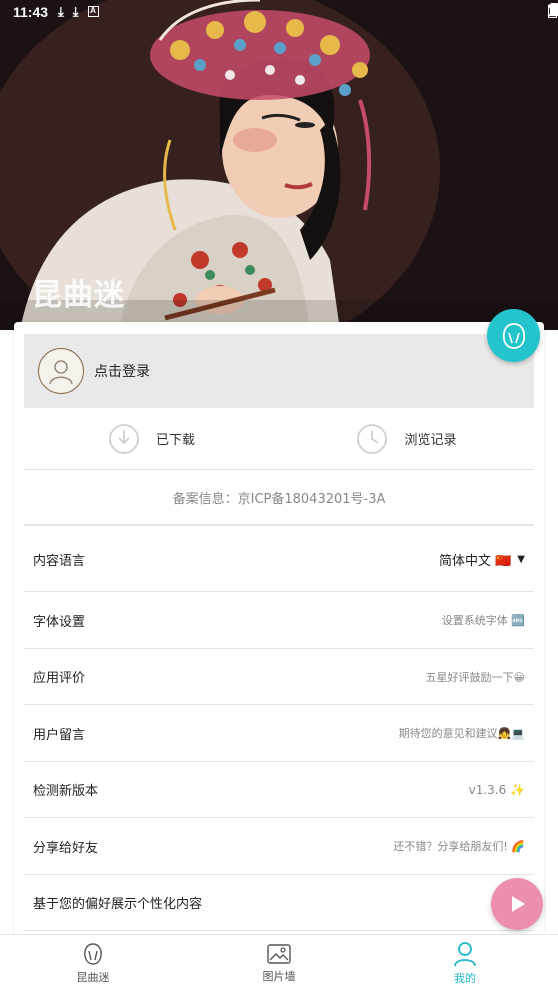 The width and height of the screenshot is (558, 992). I want to click on a-badge-icon: A, so click(93, 11).